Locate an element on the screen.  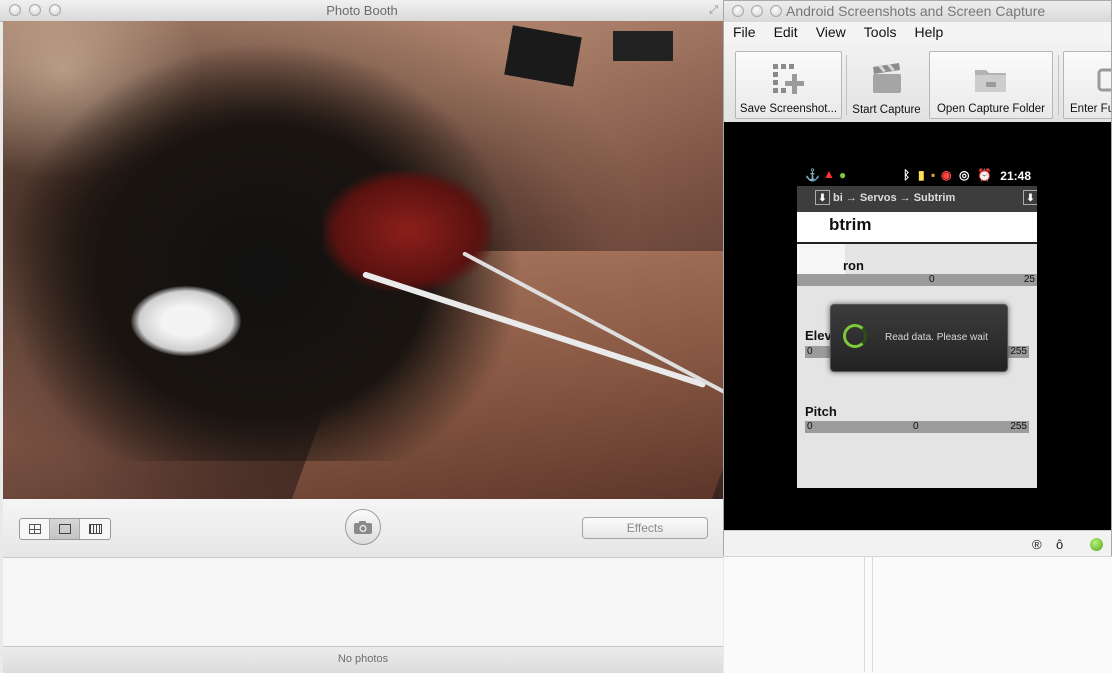
photo-count-status: No photos is located at coordinates (363, 659).